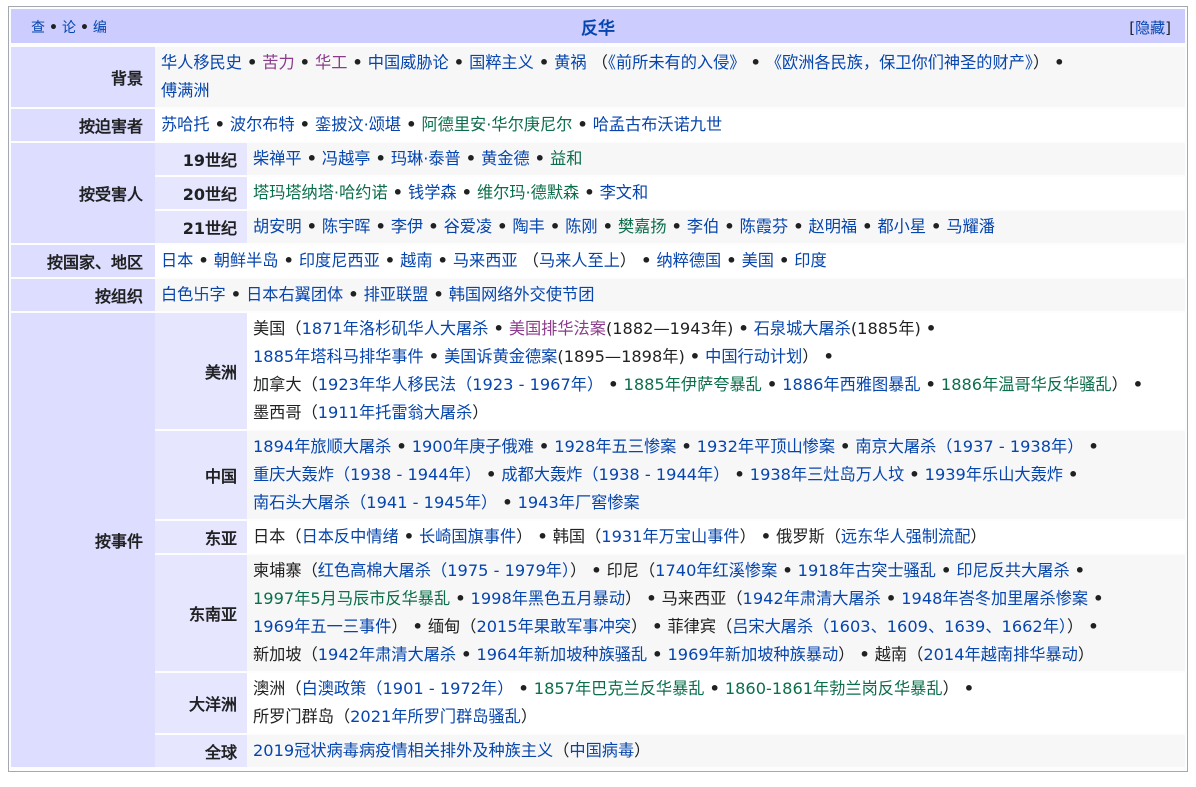 This screenshot has height=787, width=1196. I want to click on list-item: 1969年新加坡种族暴动, so click(753, 654).